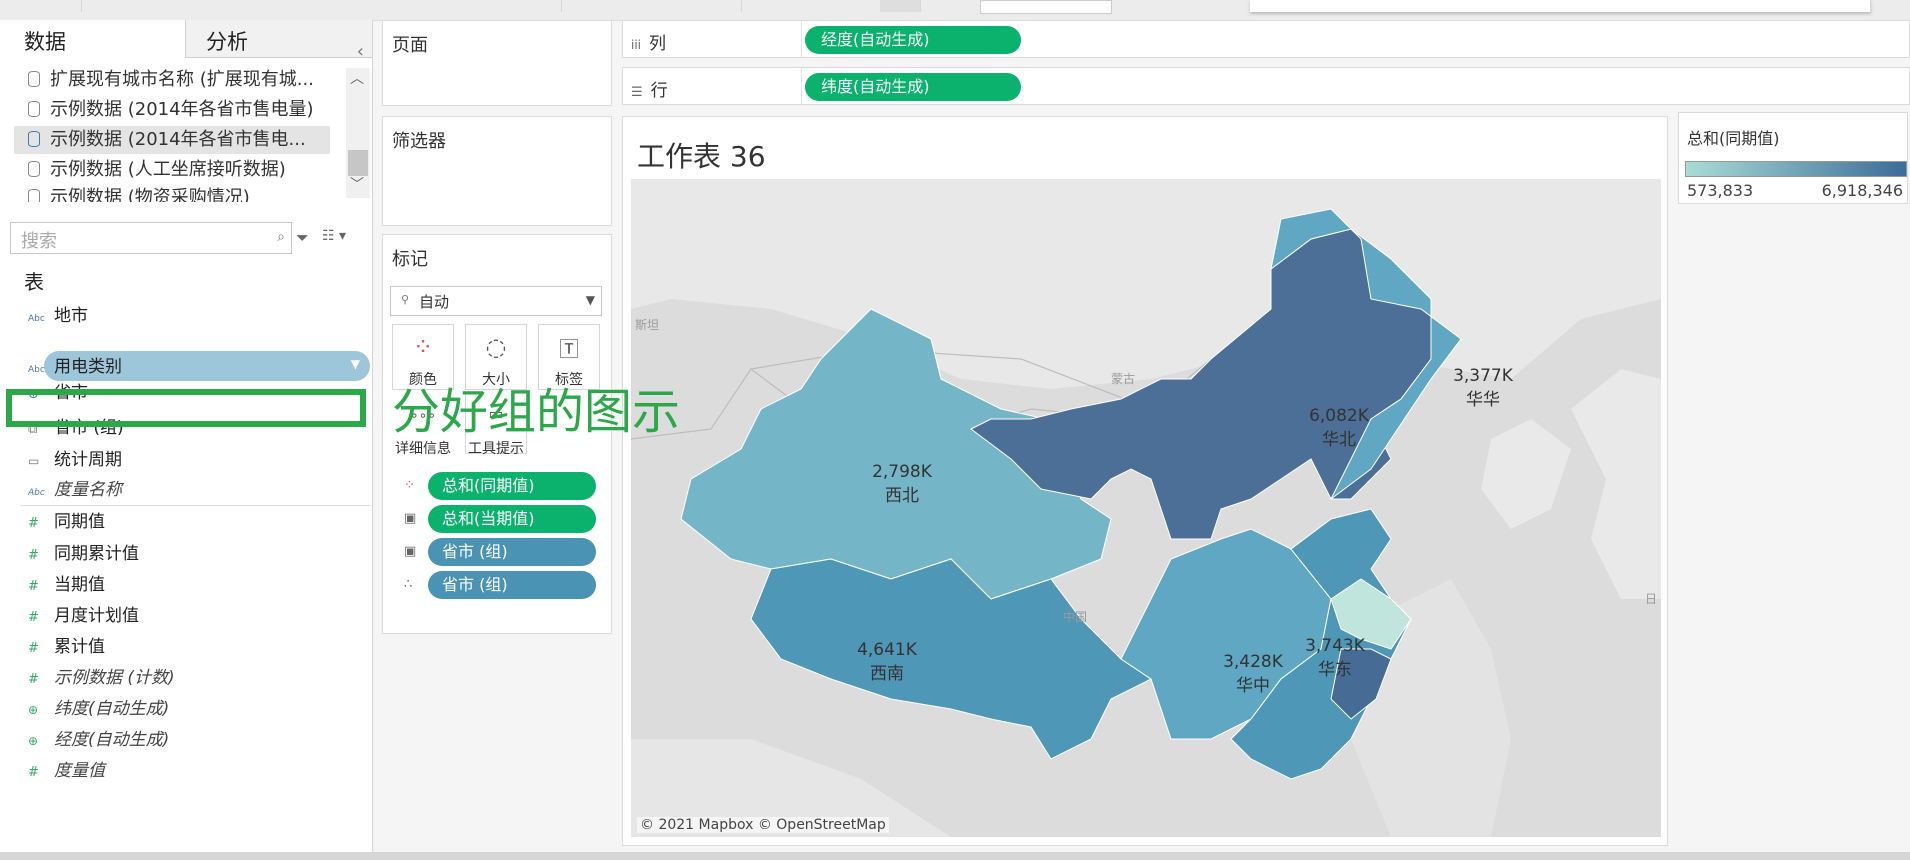 This screenshot has width=1910, height=860. What do you see at coordinates (66, 771) in the screenshot?
I see `field-measure: # 度量值` at bounding box center [66, 771].